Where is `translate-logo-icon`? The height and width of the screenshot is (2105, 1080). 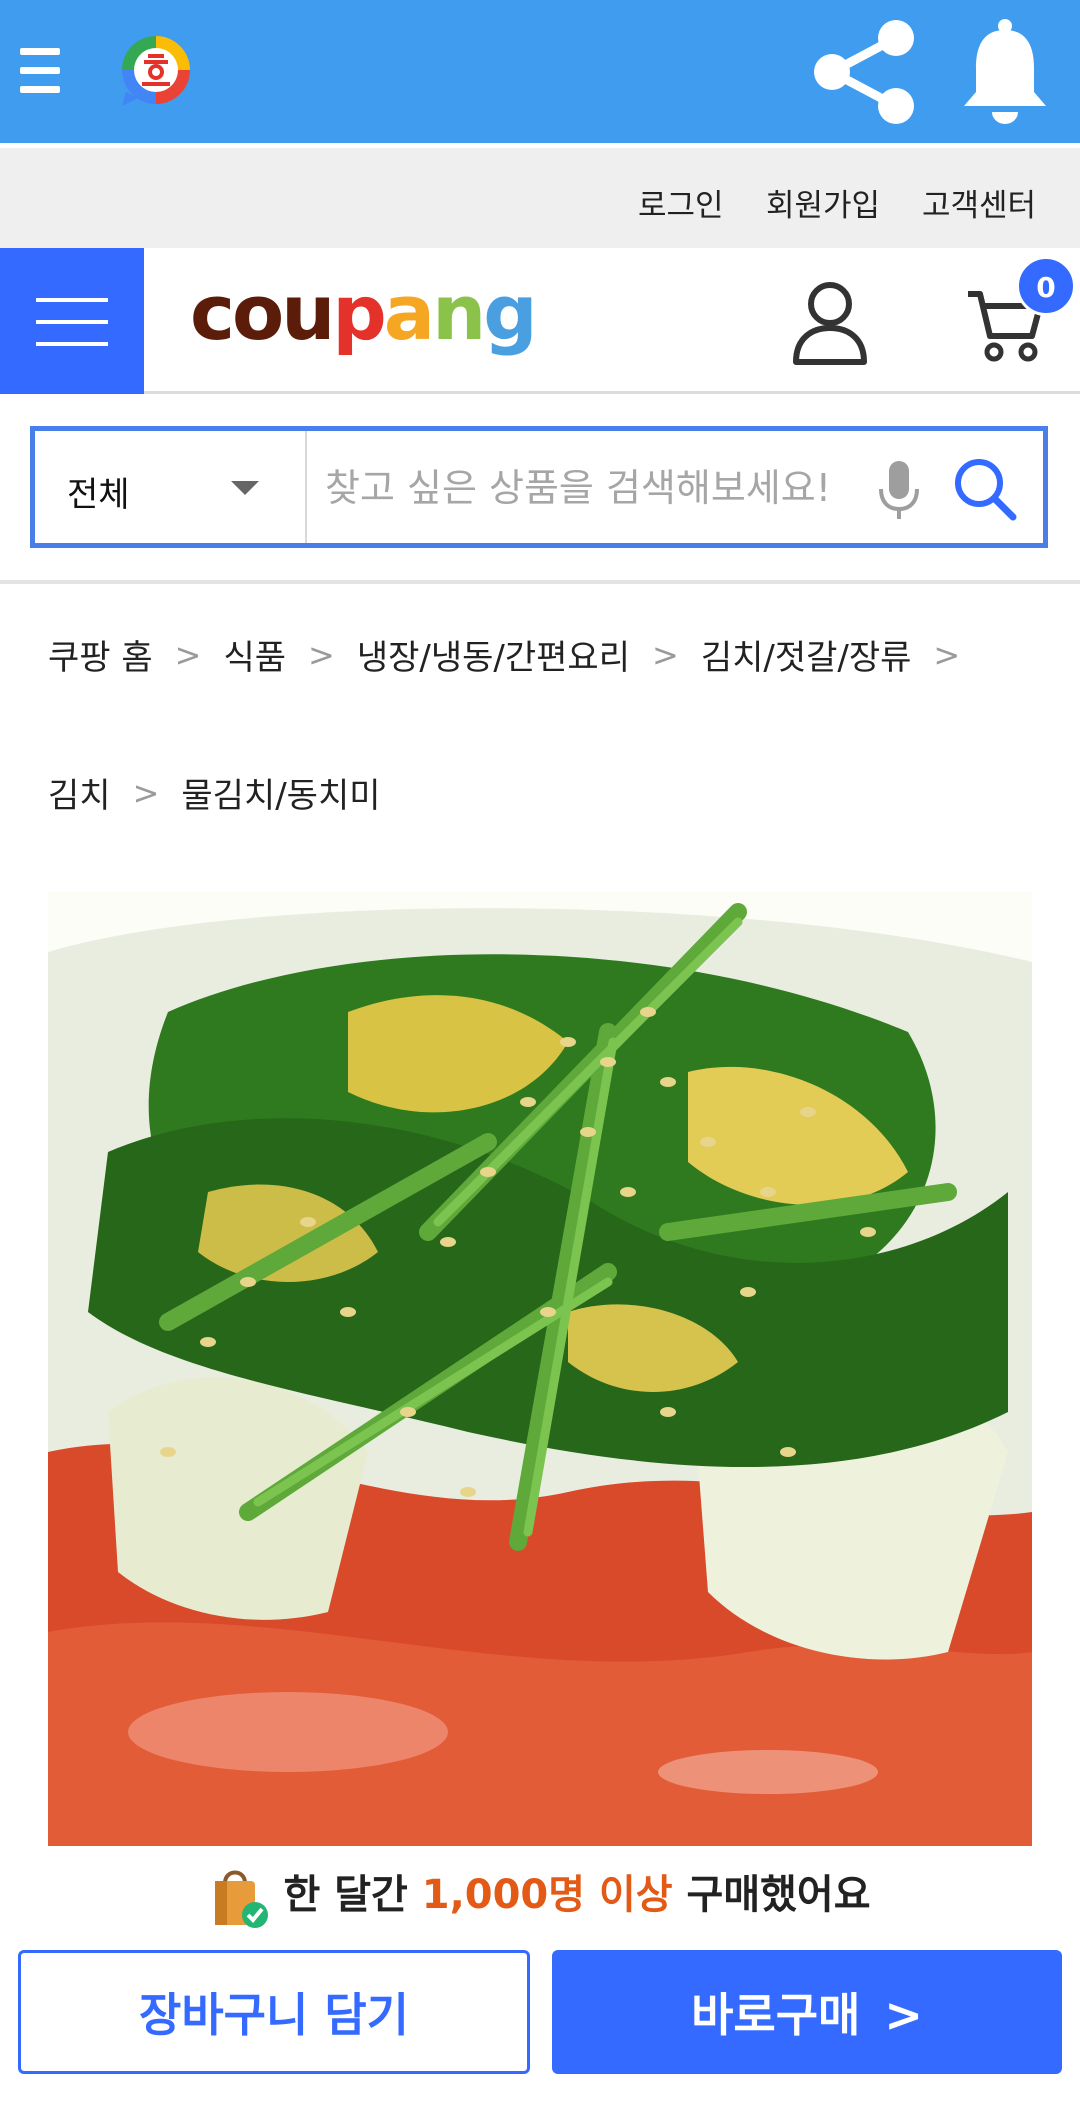
translate-logo-icon is located at coordinates (156, 70).